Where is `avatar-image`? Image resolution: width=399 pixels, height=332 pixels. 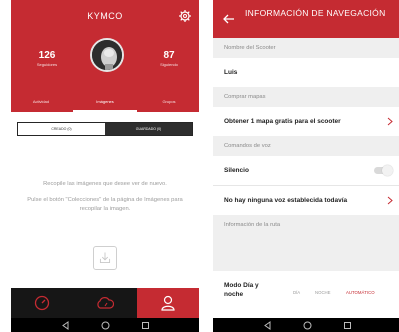
avatar-image is located at coordinates (107, 55).